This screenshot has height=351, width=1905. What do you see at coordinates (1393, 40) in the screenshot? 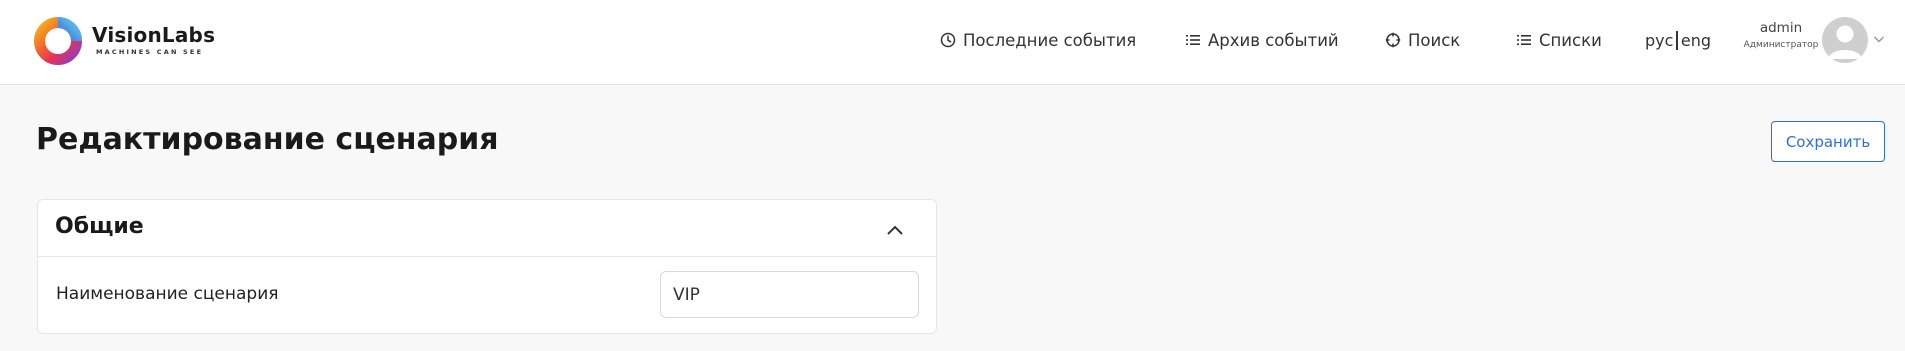
I see `crosshair-icon` at bounding box center [1393, 40].